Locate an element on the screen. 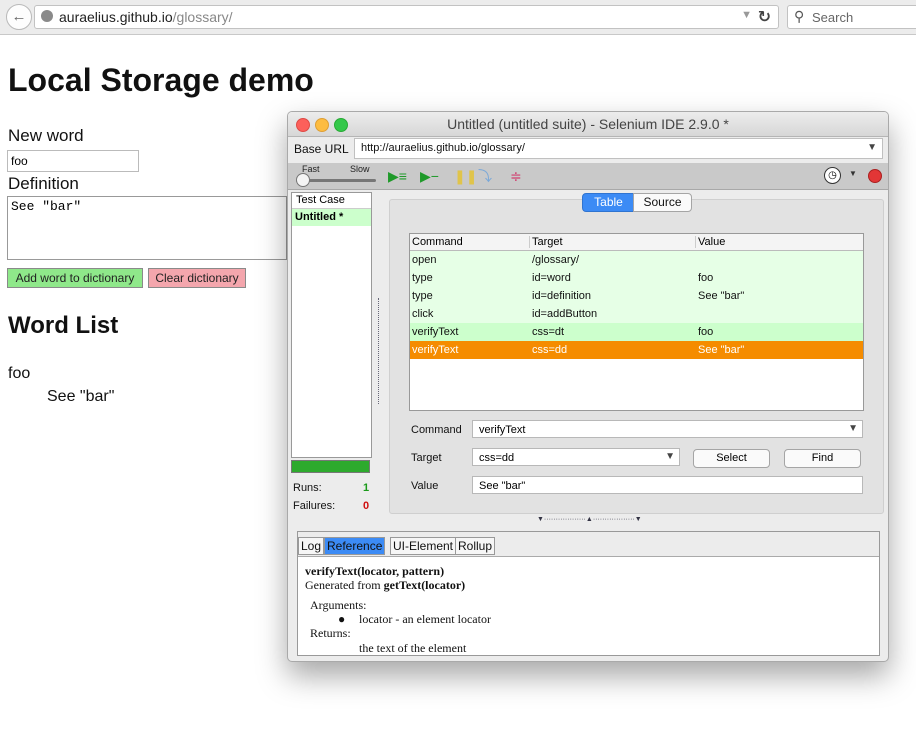  reference-signature: verifyText(locator, pattern) is located at coordinates (375, 571).